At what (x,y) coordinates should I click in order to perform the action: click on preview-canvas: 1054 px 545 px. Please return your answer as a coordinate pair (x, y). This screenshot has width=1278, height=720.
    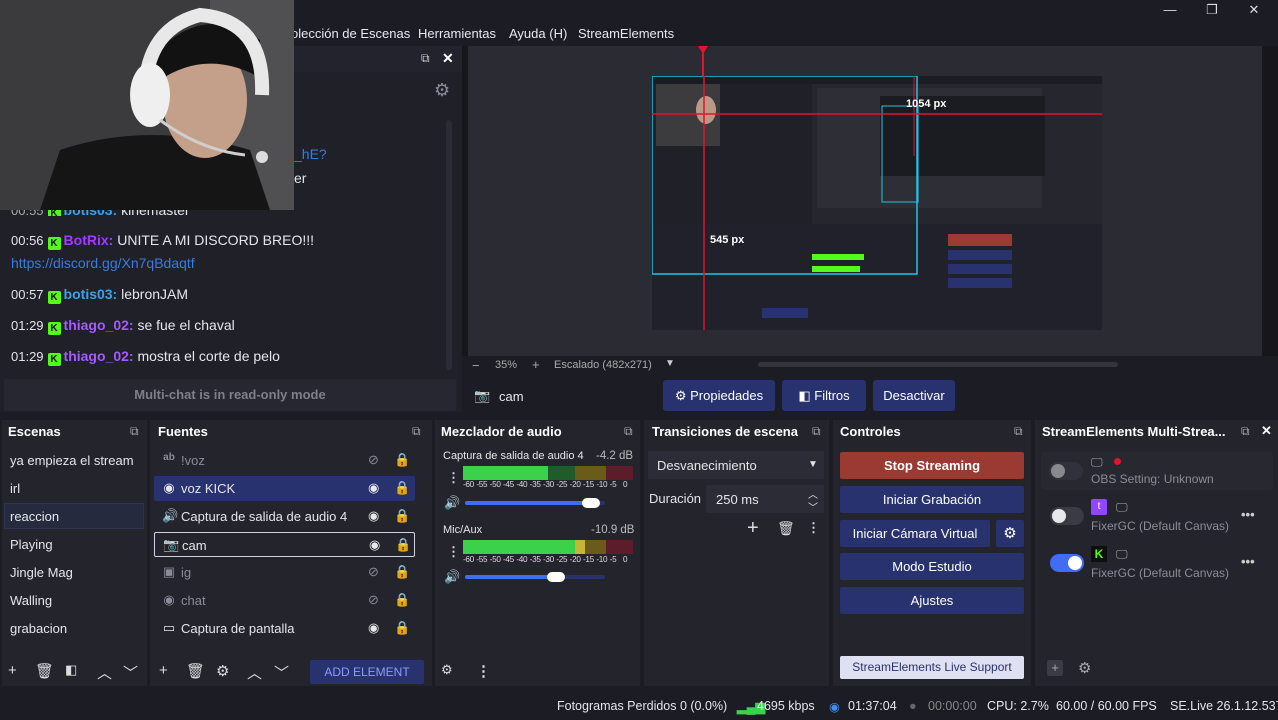
    Looking at the image, I should click on (877, 203).